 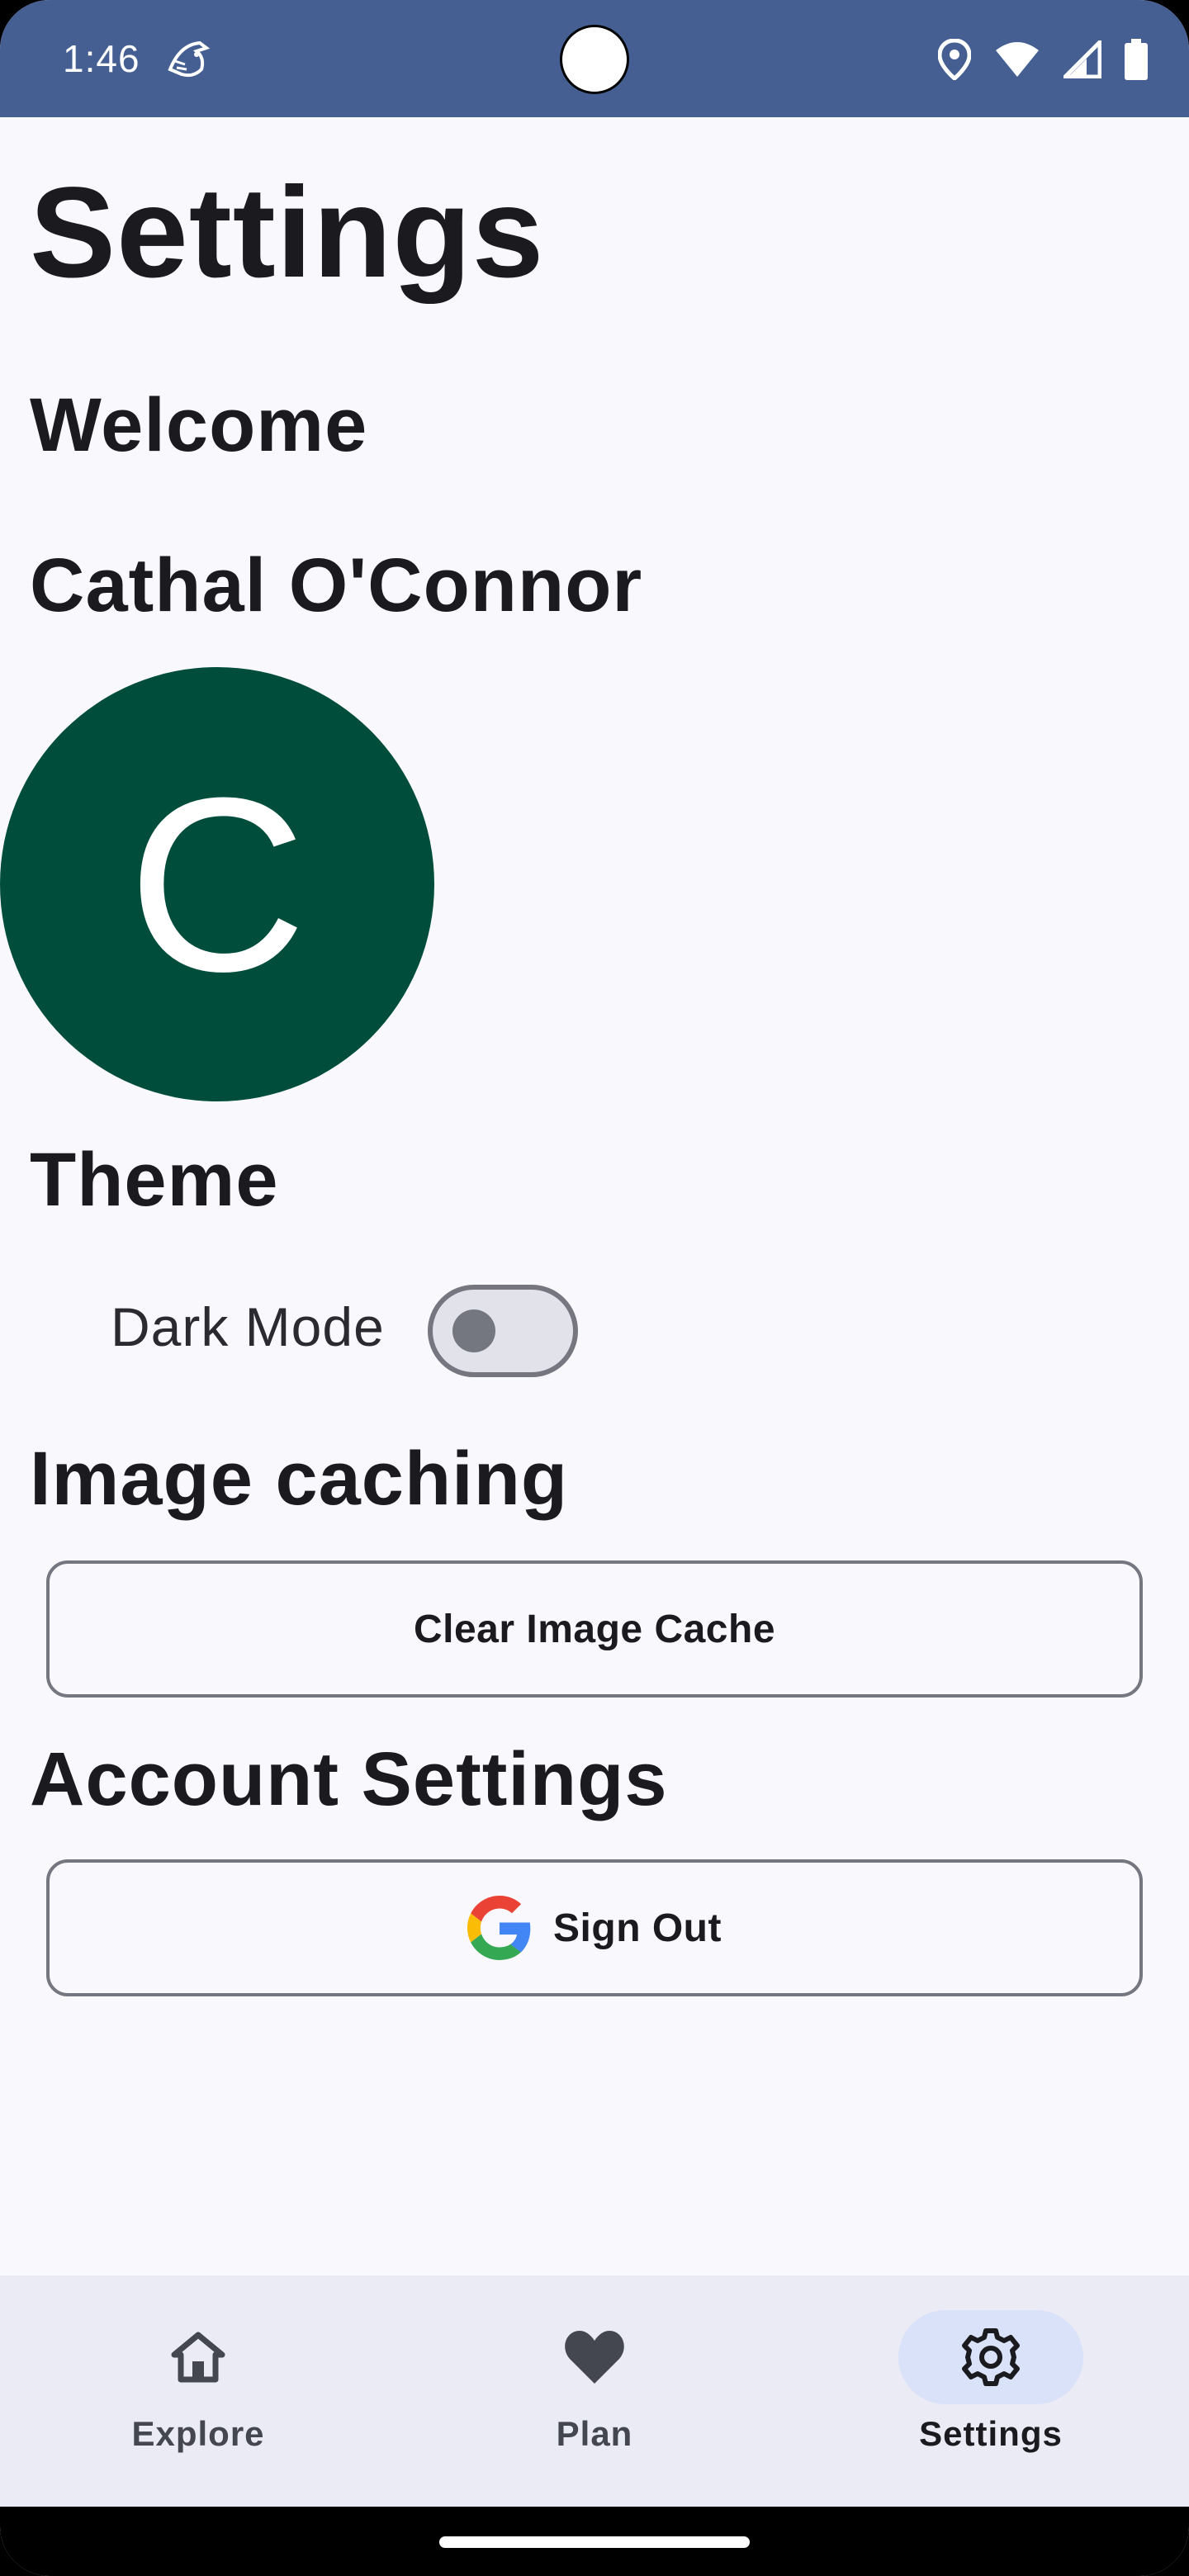 I want to click on theme-heading: Theme, so click(x=154, y=1180).